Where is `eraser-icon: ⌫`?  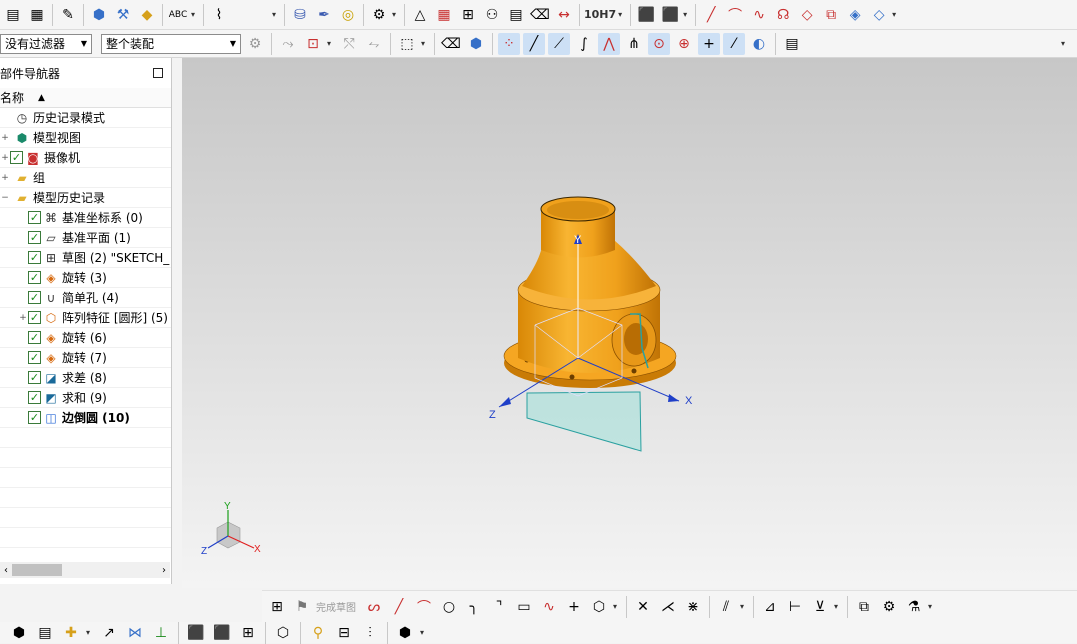 eraser-icon: ⌫ is located at coordinates (451, 44).